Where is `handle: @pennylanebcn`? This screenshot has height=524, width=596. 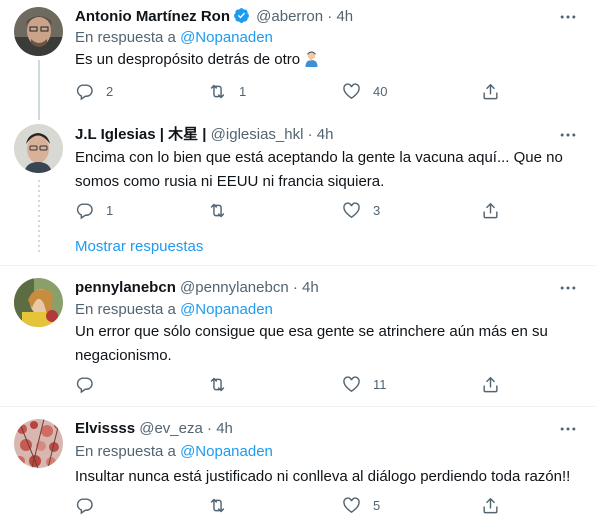 handle: @pennylanebcn is located at coordinates (234, 287).